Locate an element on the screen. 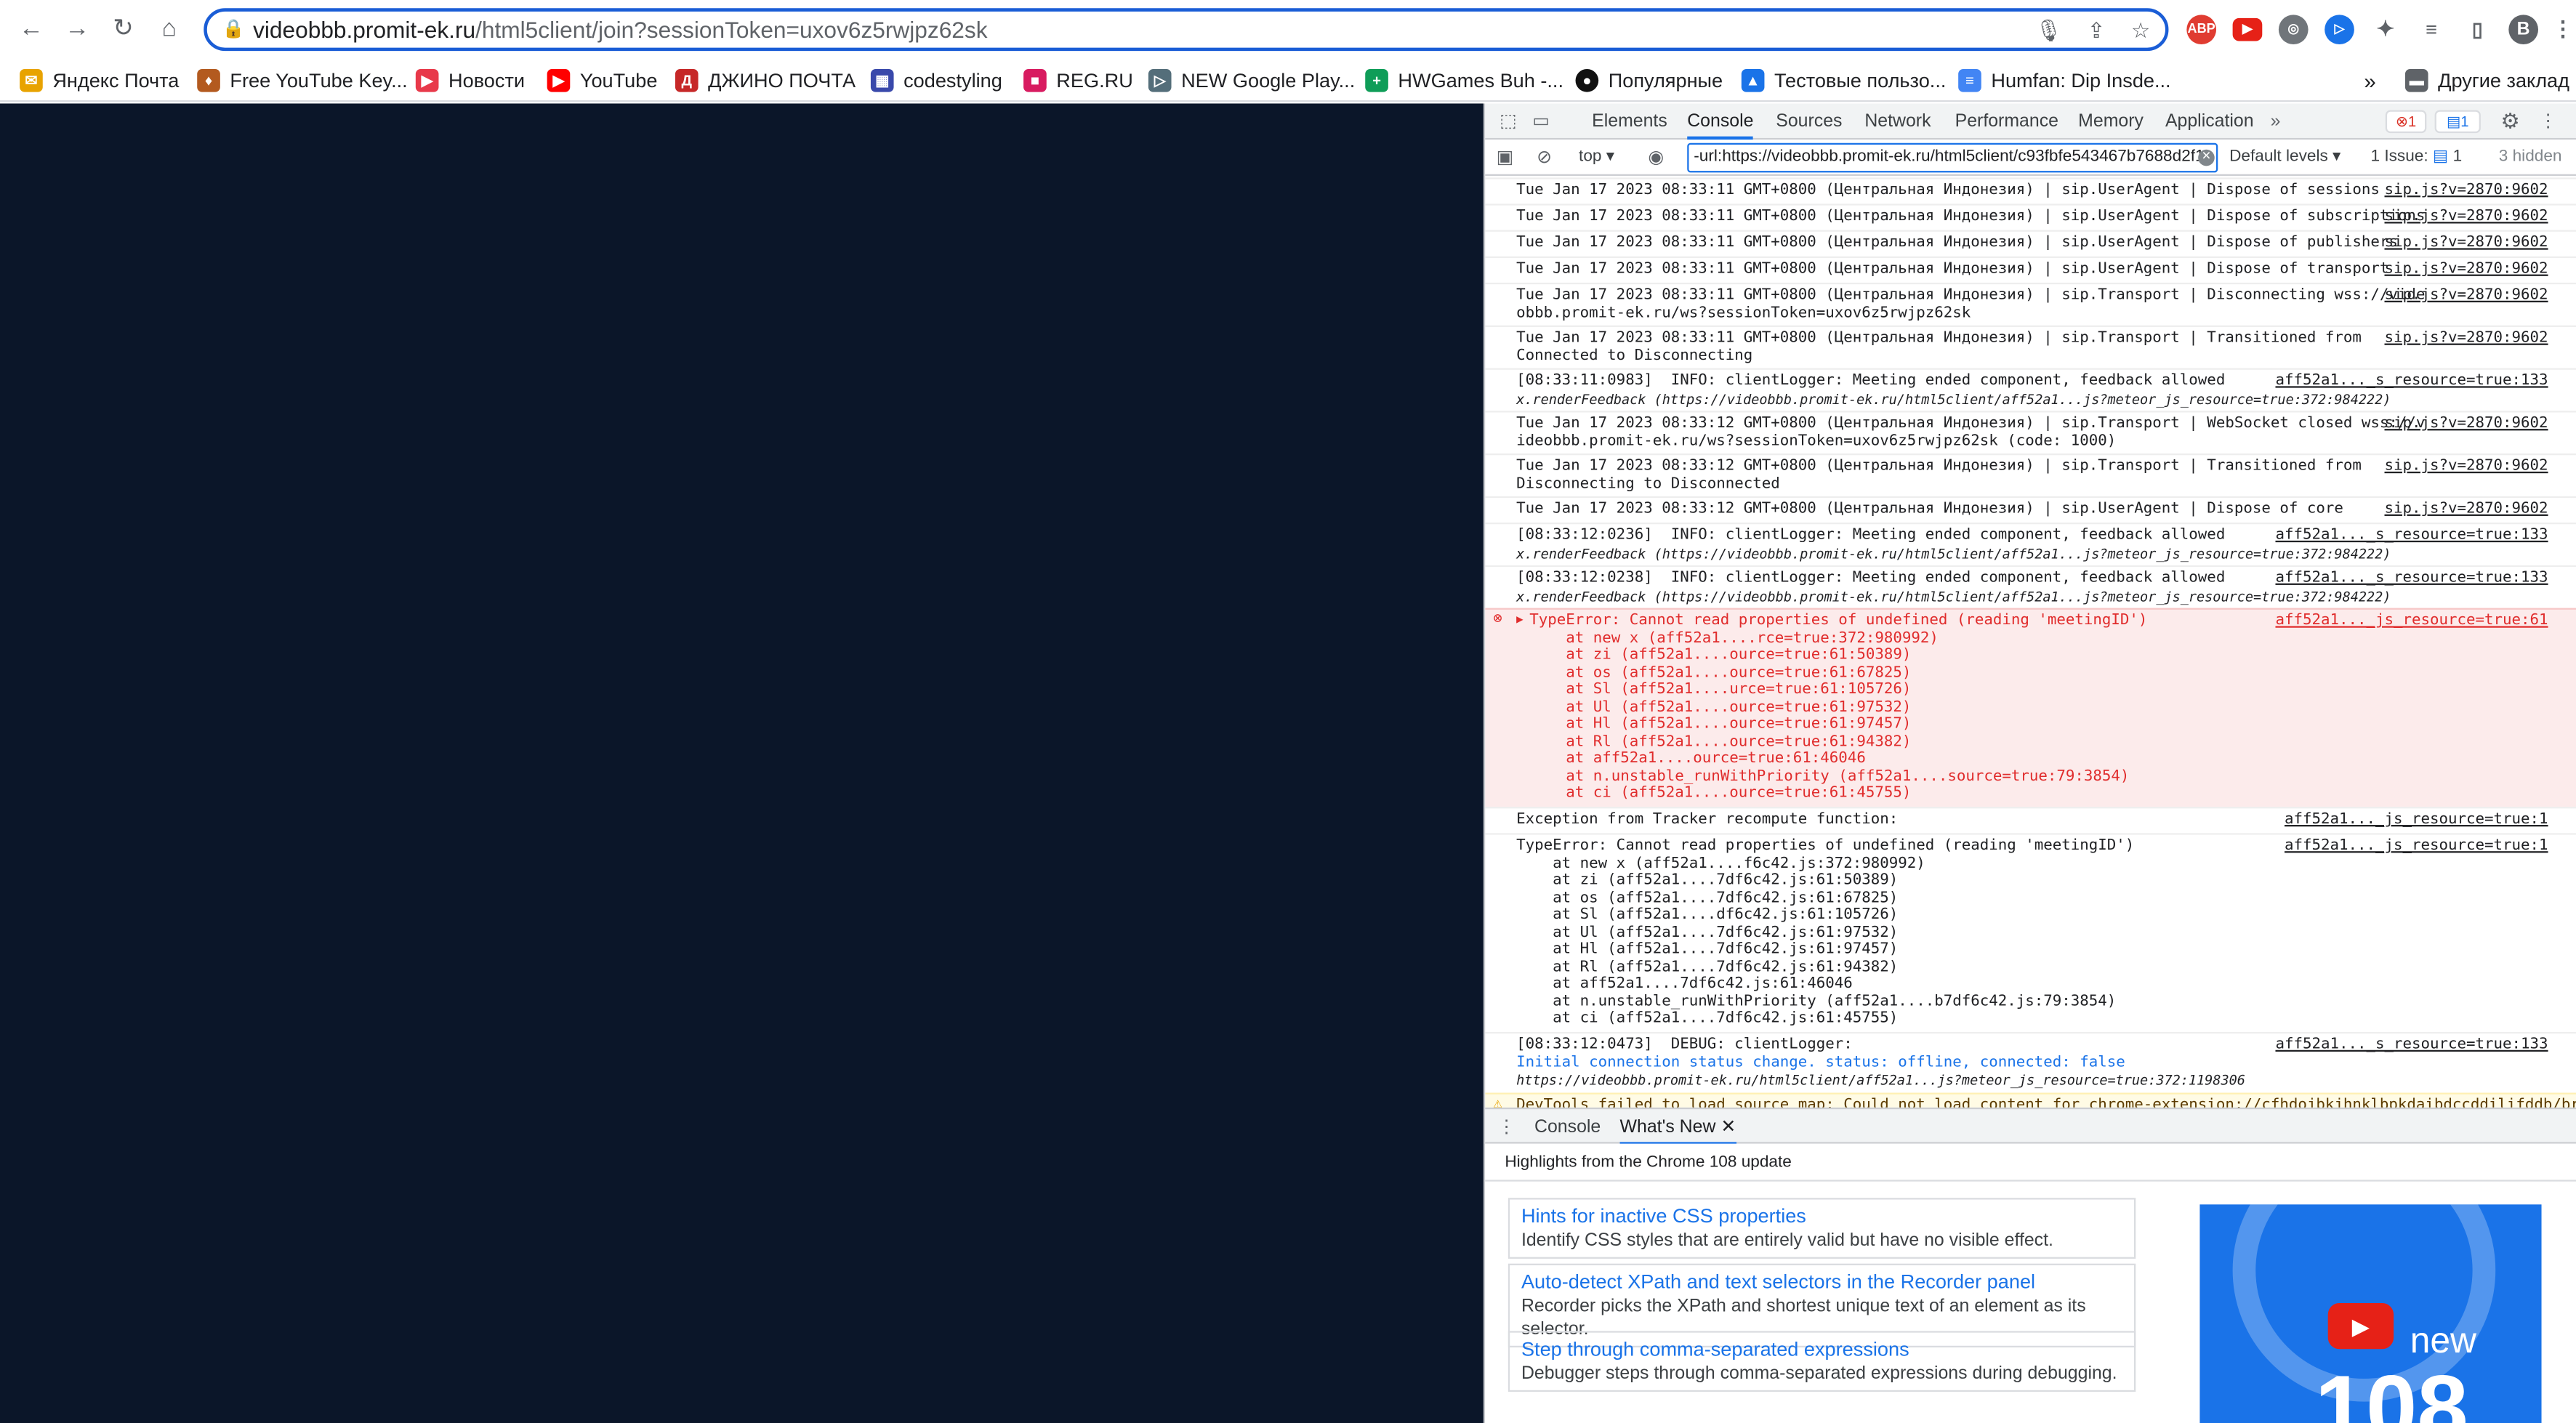 This screenshot has width=2576, height=1423. drawer-tab-whats-new: What's New ✕ is located at coordinates (1677, 1127).